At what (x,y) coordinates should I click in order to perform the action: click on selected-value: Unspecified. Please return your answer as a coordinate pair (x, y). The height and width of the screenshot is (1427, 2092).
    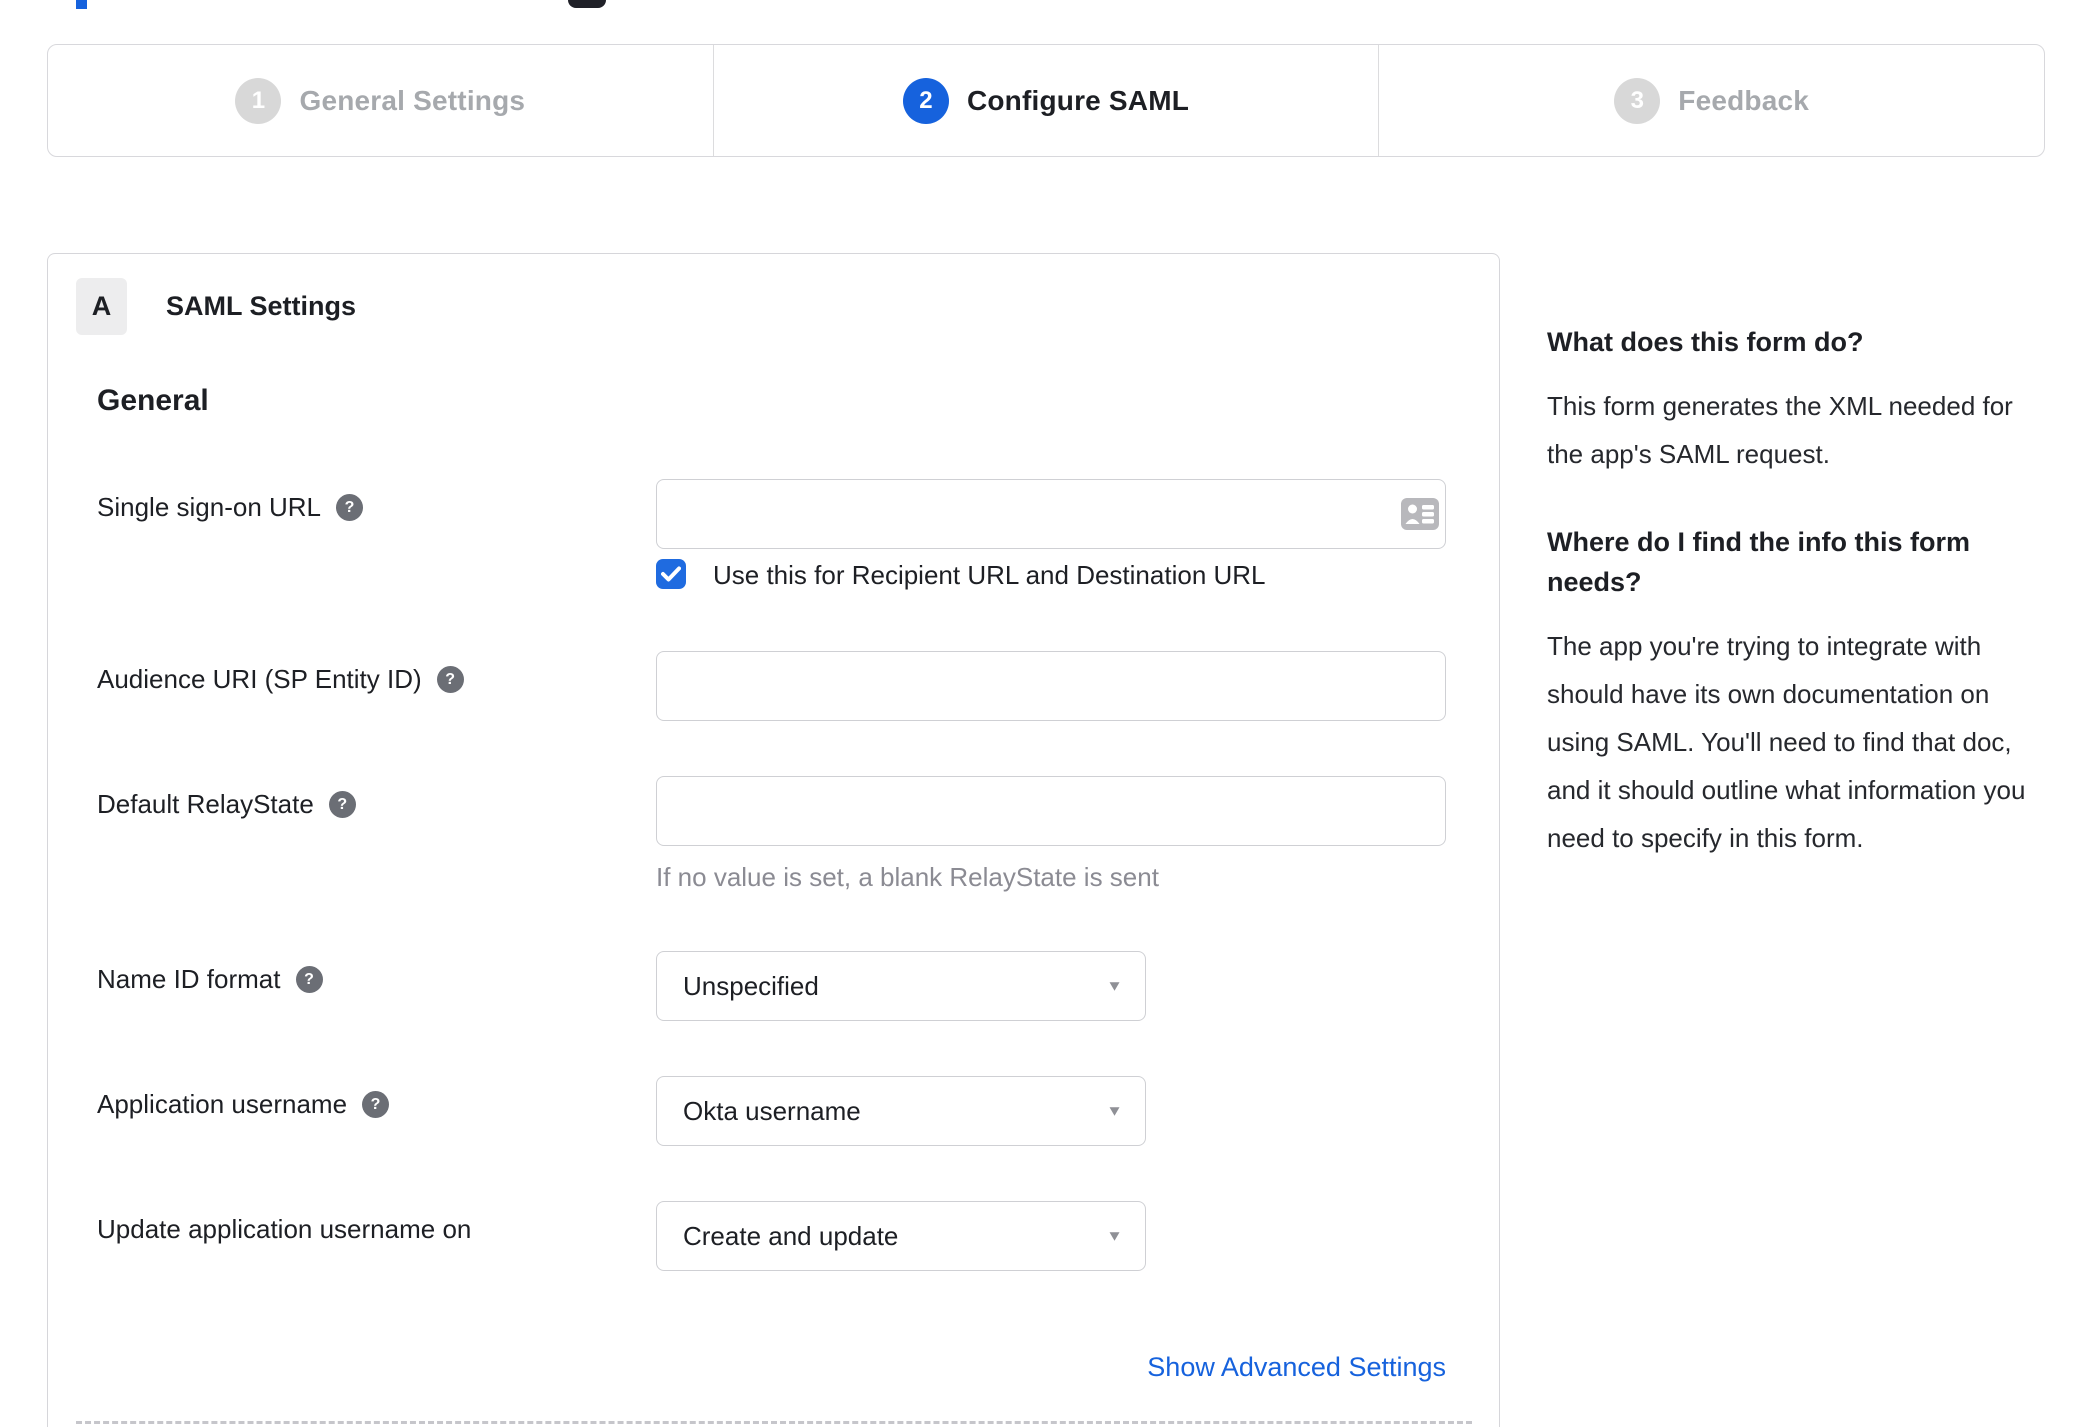
    Looking at the image, I should click on (751, 985).